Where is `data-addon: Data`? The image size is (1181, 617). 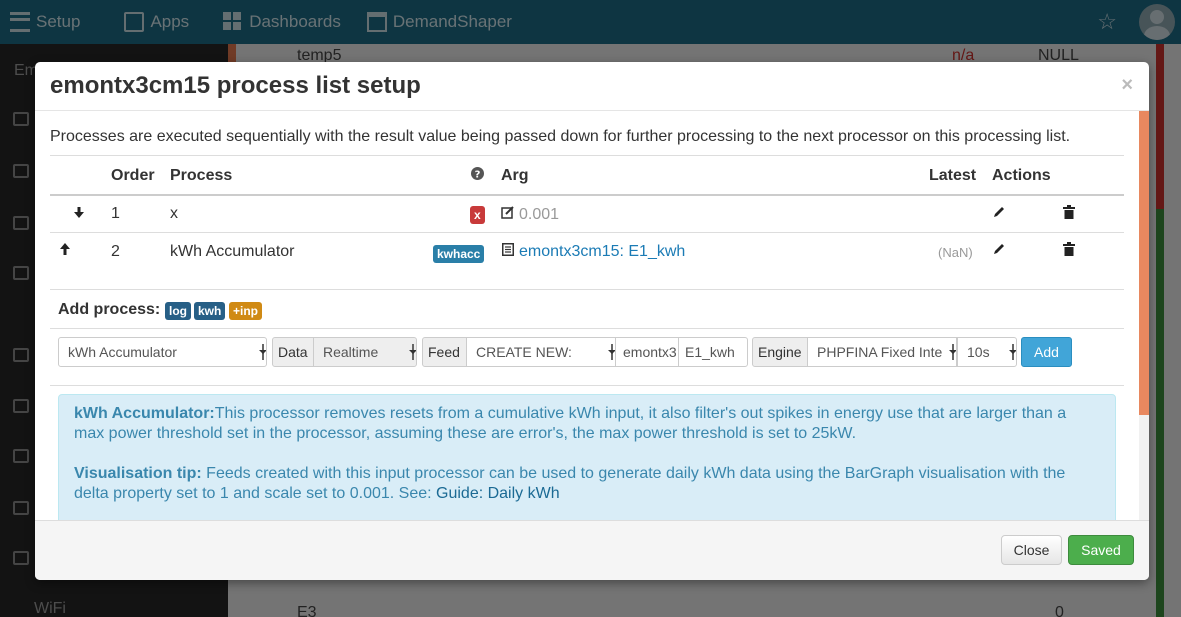 data-addon: Data is located at coordinates (293, 352).